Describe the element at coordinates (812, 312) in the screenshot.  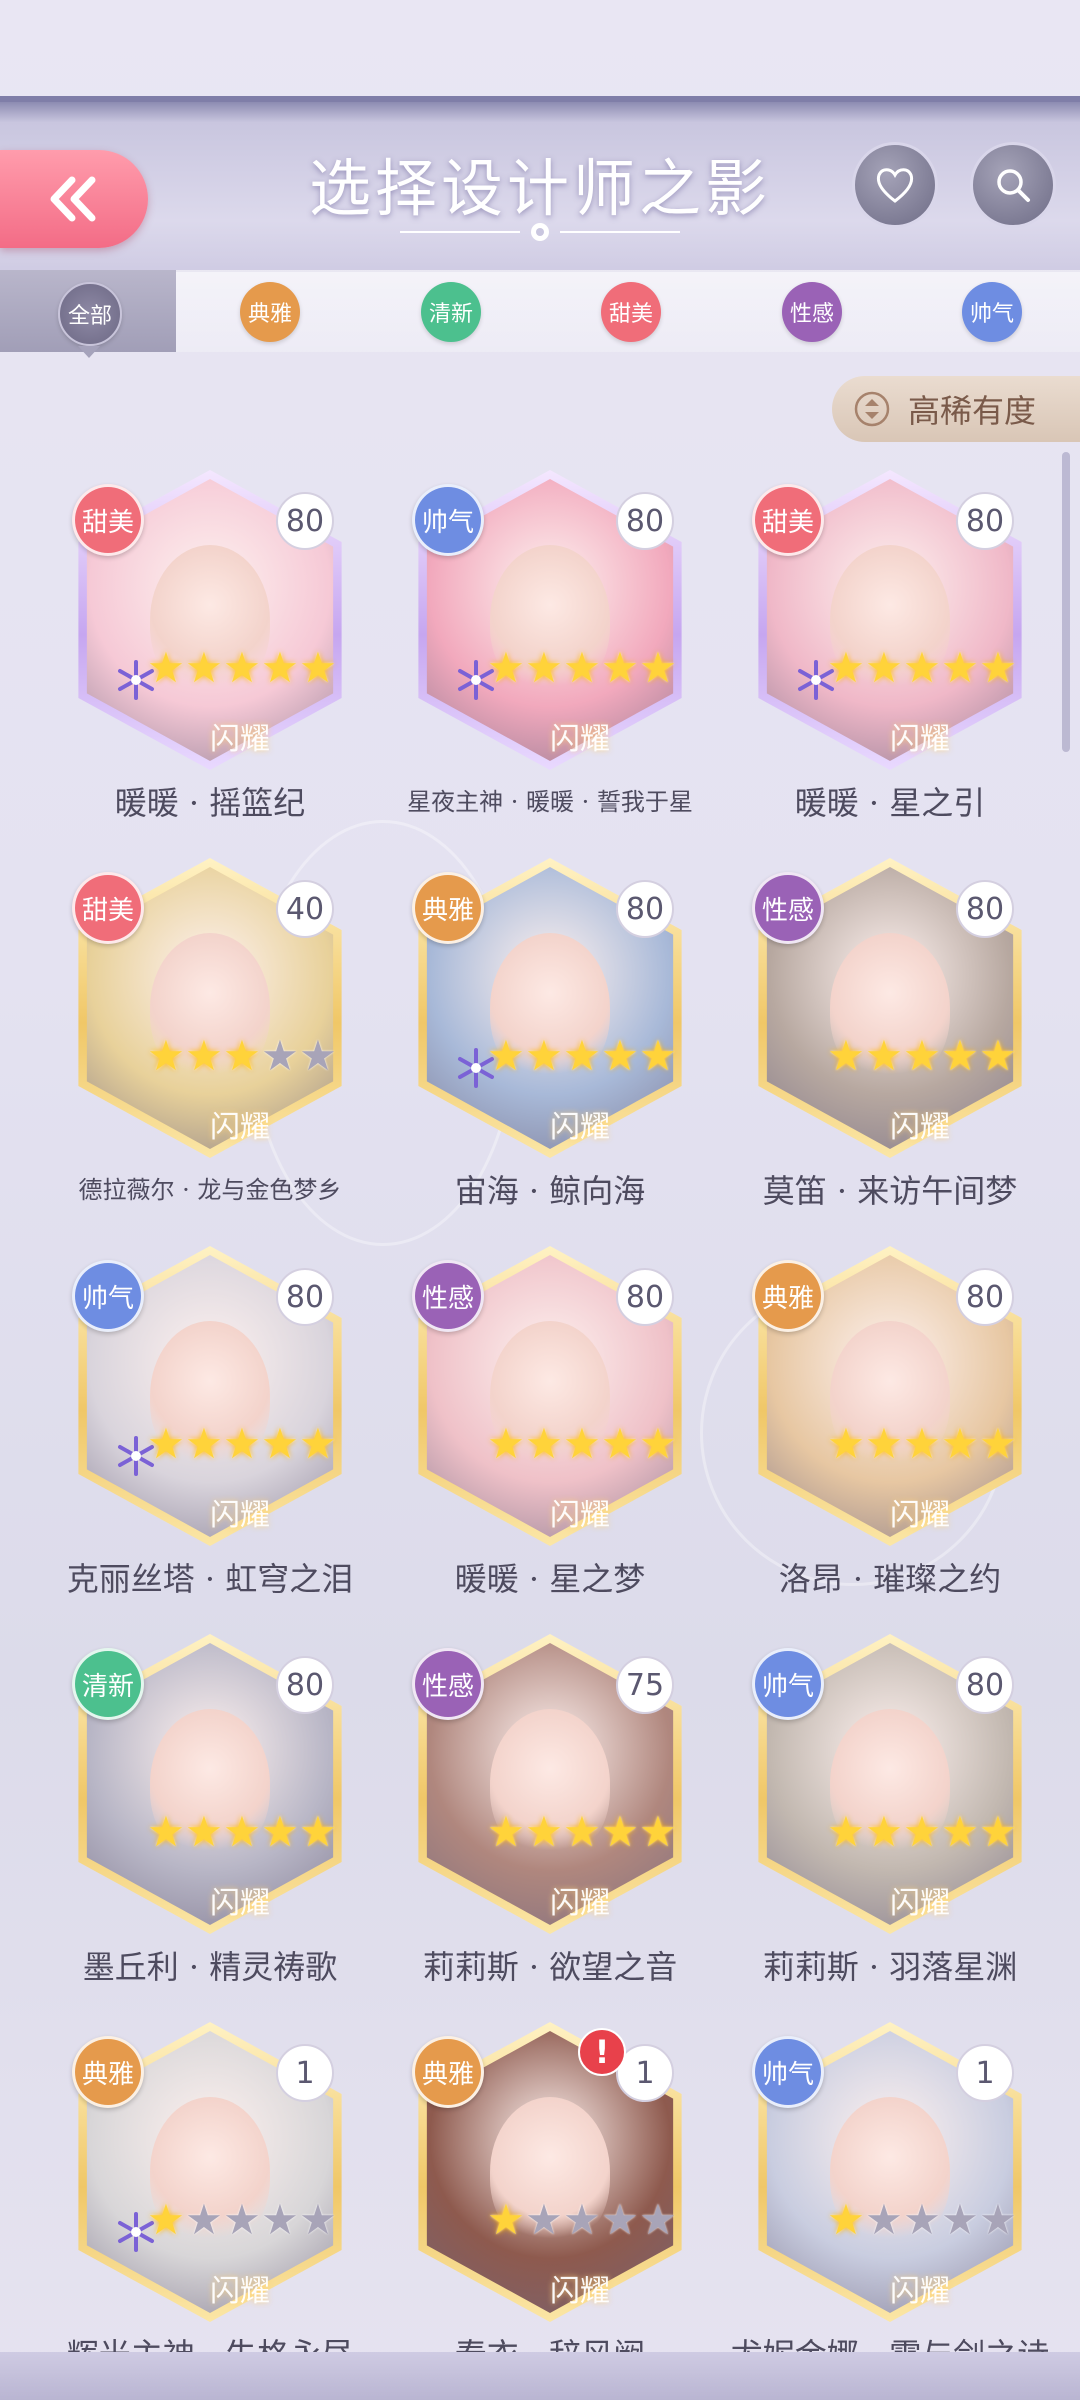
I see `tab-sexy: 性感` at that location.